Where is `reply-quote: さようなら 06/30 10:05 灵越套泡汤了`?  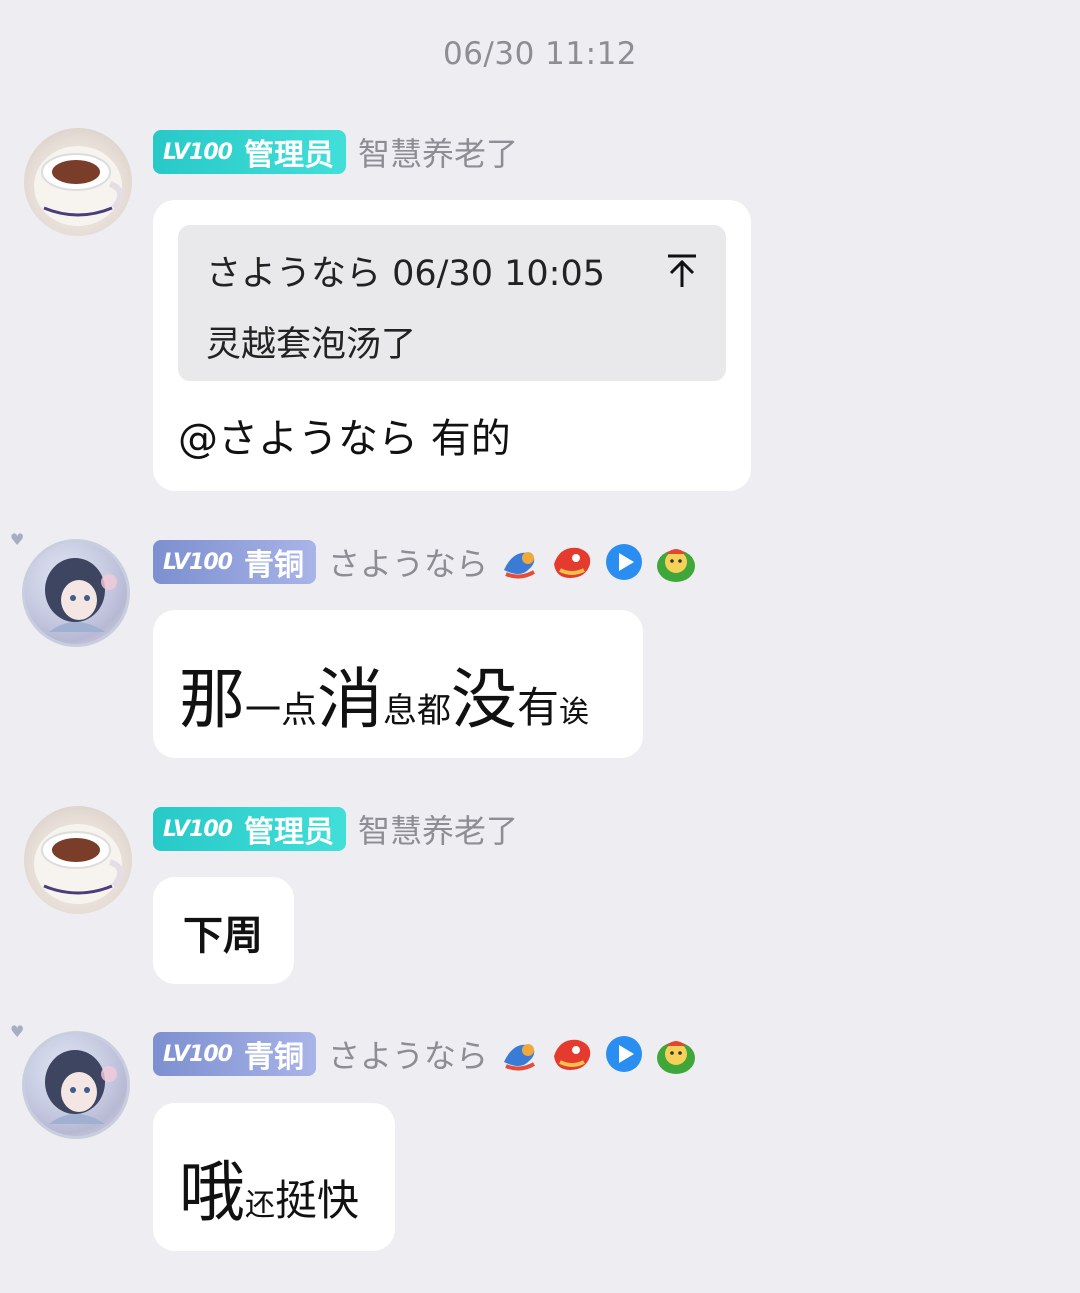 reply-quote: さようなら 06/30 10:05 灵越套泡汤了 is located at coordinates (452, 303).